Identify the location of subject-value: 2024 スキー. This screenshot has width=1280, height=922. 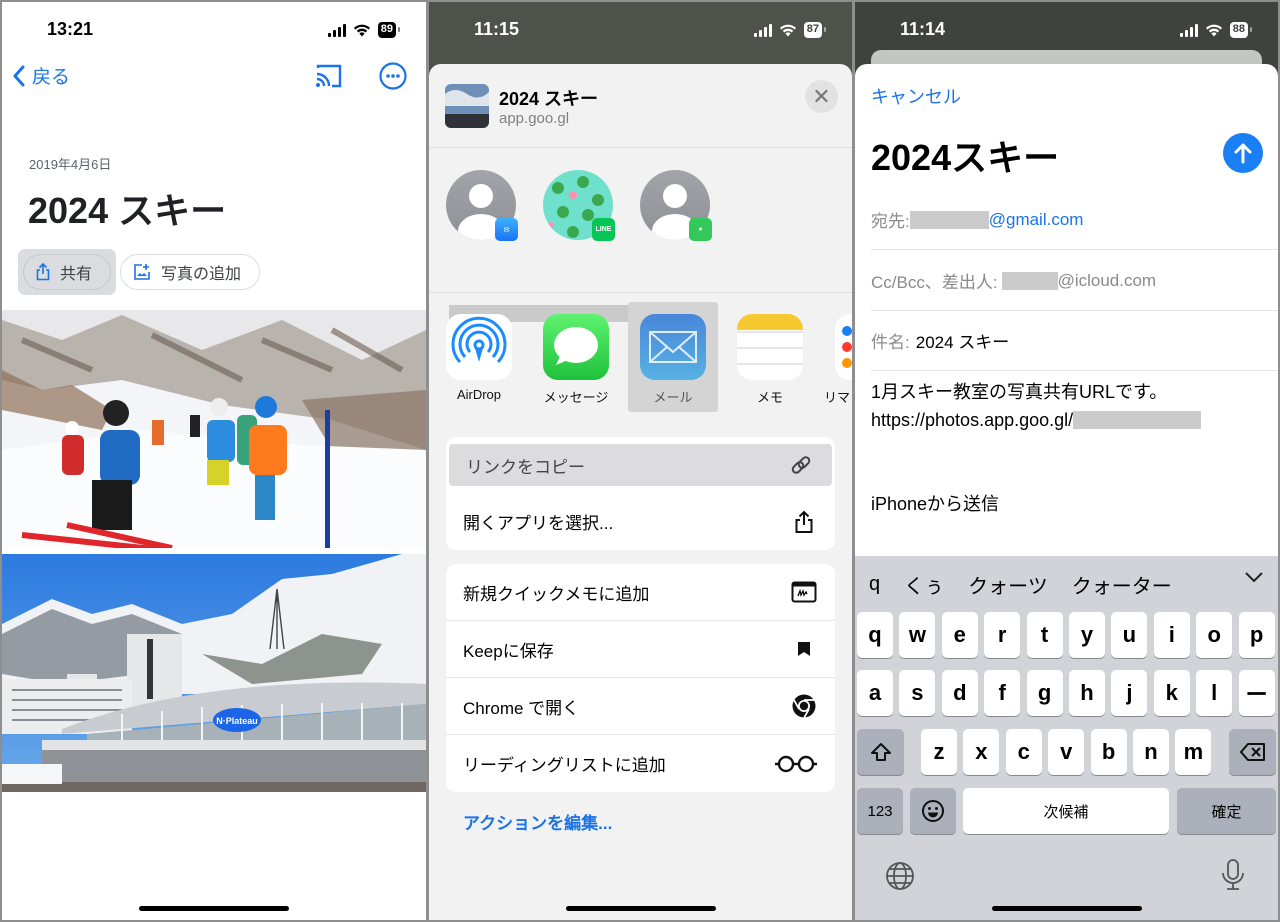
(962, 342).